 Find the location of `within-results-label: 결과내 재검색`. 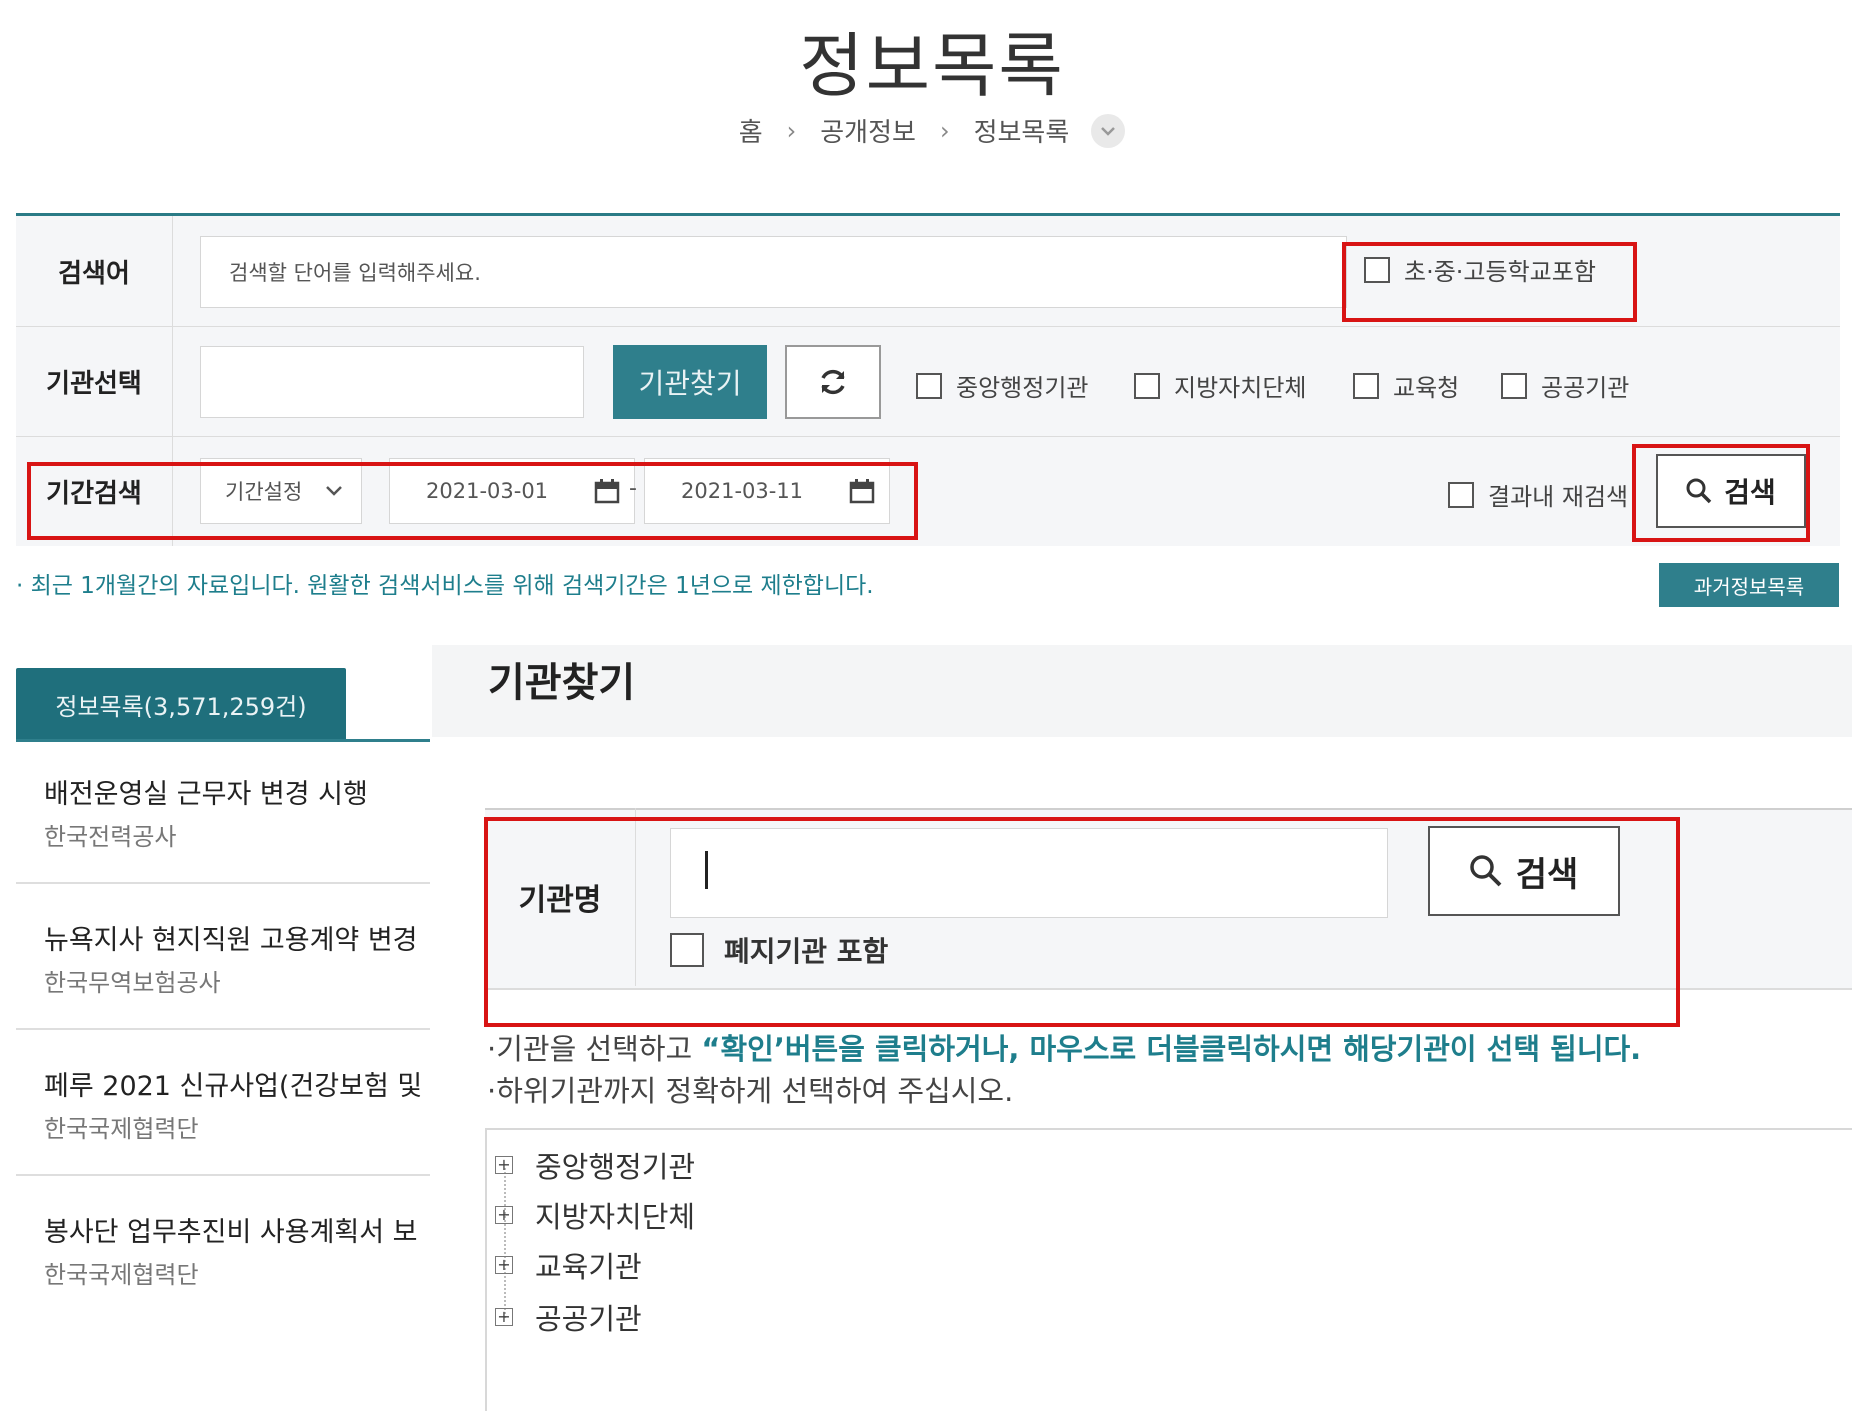

within-results-label: 결과내 재검색 is located at coordinates (1558, 497).